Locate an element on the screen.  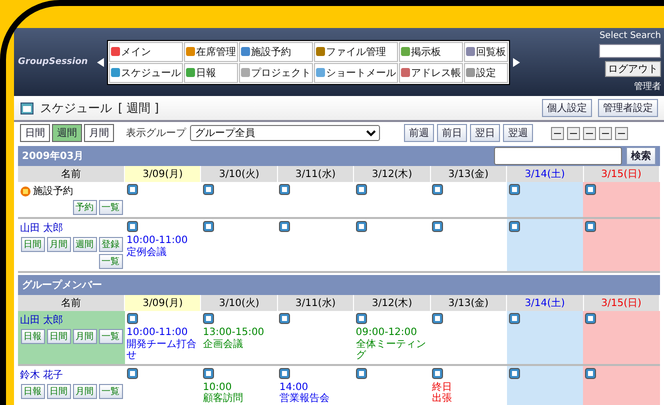
settings-button: 管理者設定 is located at coordinates (628, 108).